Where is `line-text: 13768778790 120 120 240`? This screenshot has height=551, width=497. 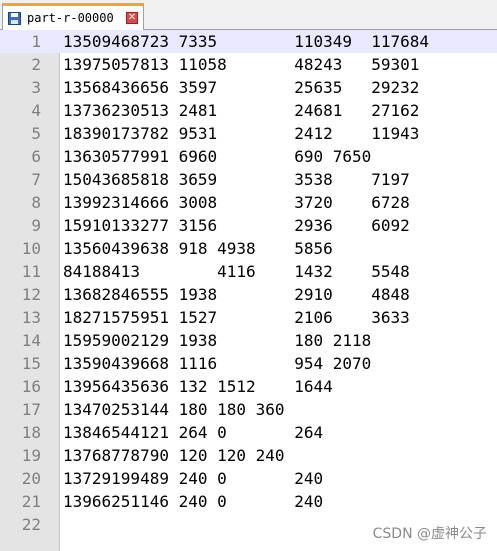
line-text: 13768778790 120 120 240 is located at coordinates (174, 455).